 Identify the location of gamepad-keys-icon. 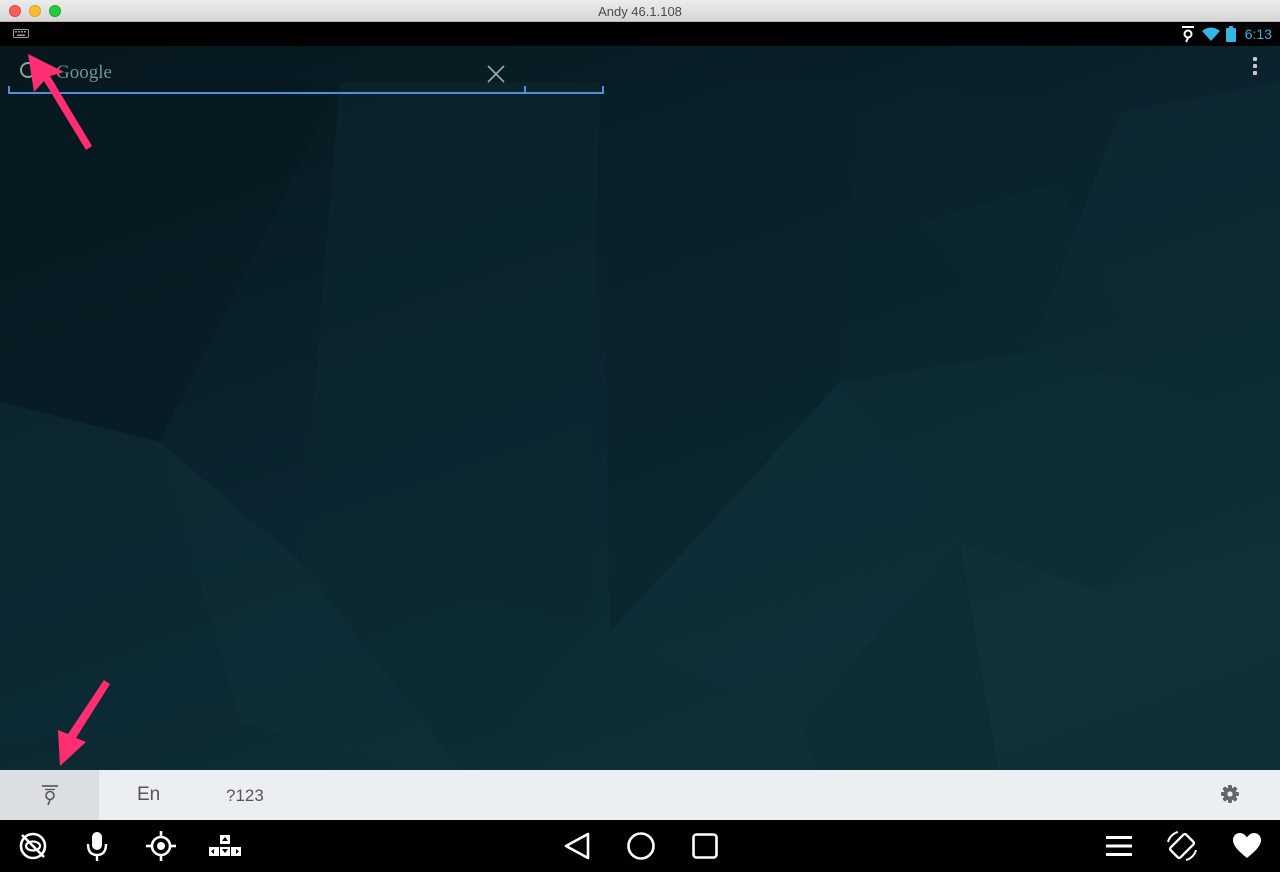
(225, 846).